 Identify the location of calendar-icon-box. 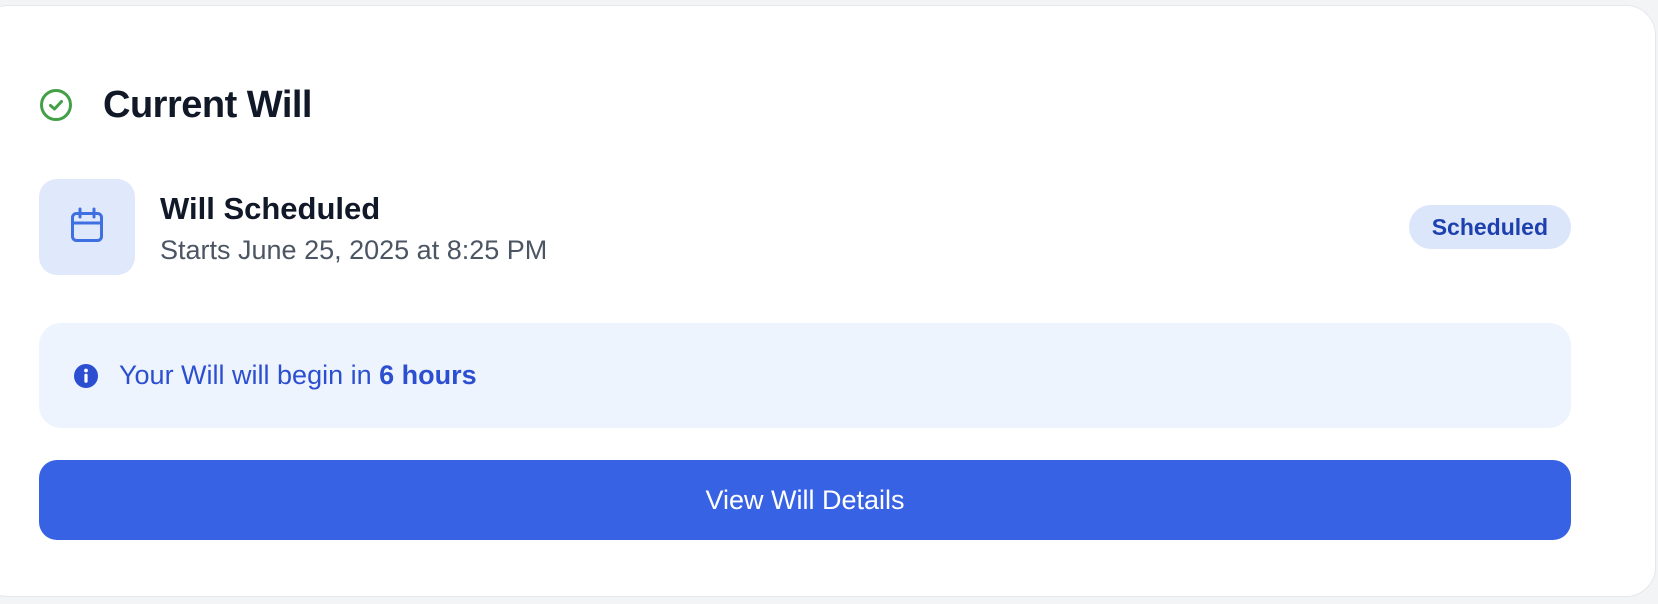
(87, 227).